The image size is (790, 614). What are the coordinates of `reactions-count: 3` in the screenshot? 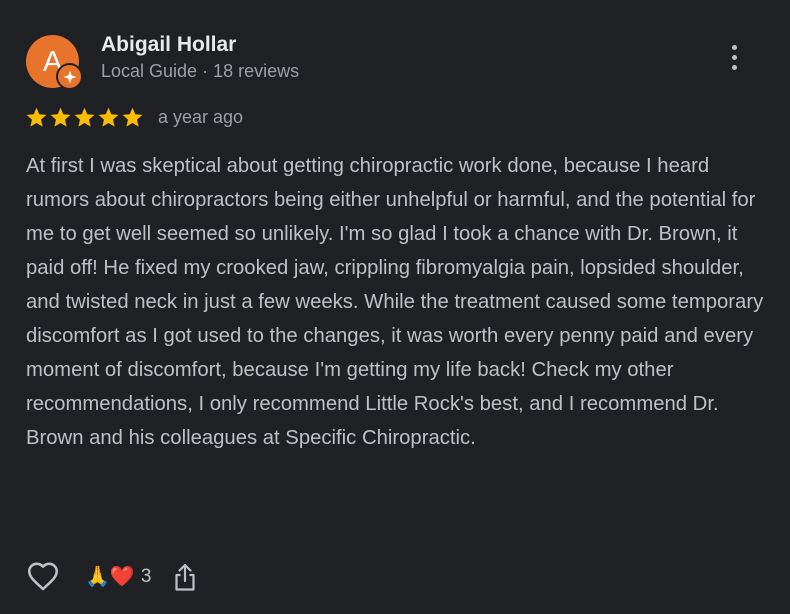 It's located at (146, 576).